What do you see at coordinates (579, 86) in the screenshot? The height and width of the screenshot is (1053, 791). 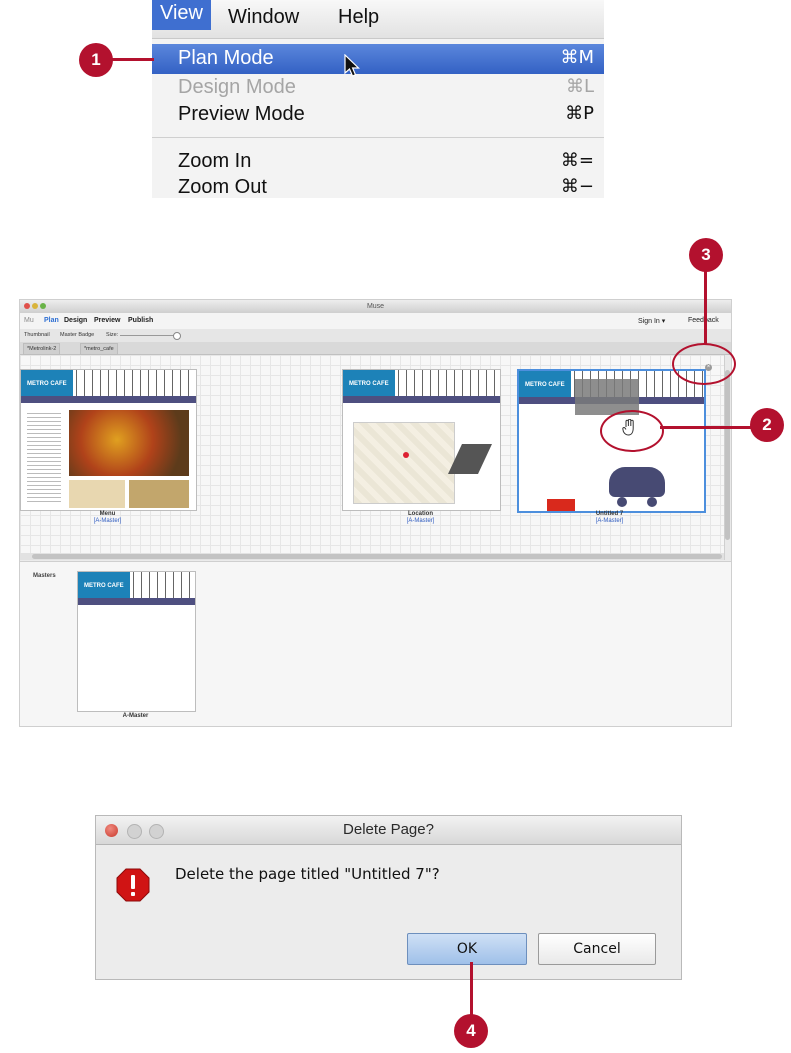 I see `menu-shortcut: ⌘L` at bounding box center [579, 86].